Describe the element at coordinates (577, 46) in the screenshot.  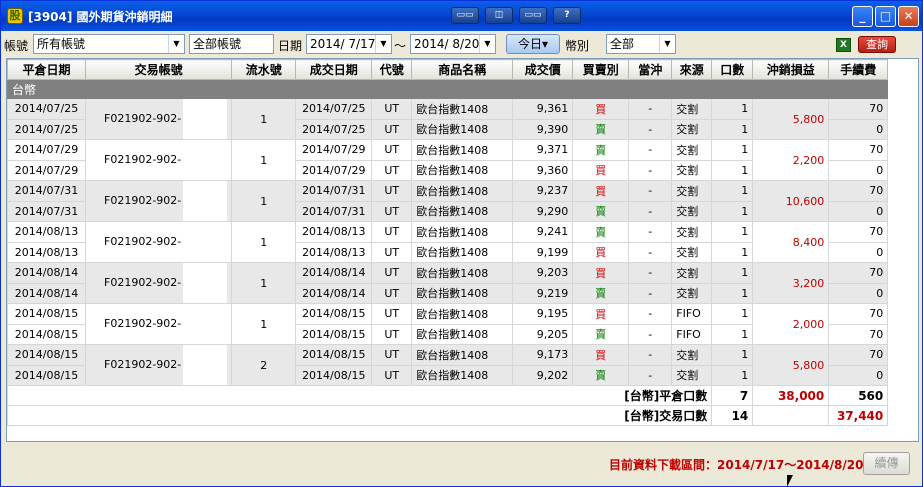
I see `currency-label: 幣別` at that location.